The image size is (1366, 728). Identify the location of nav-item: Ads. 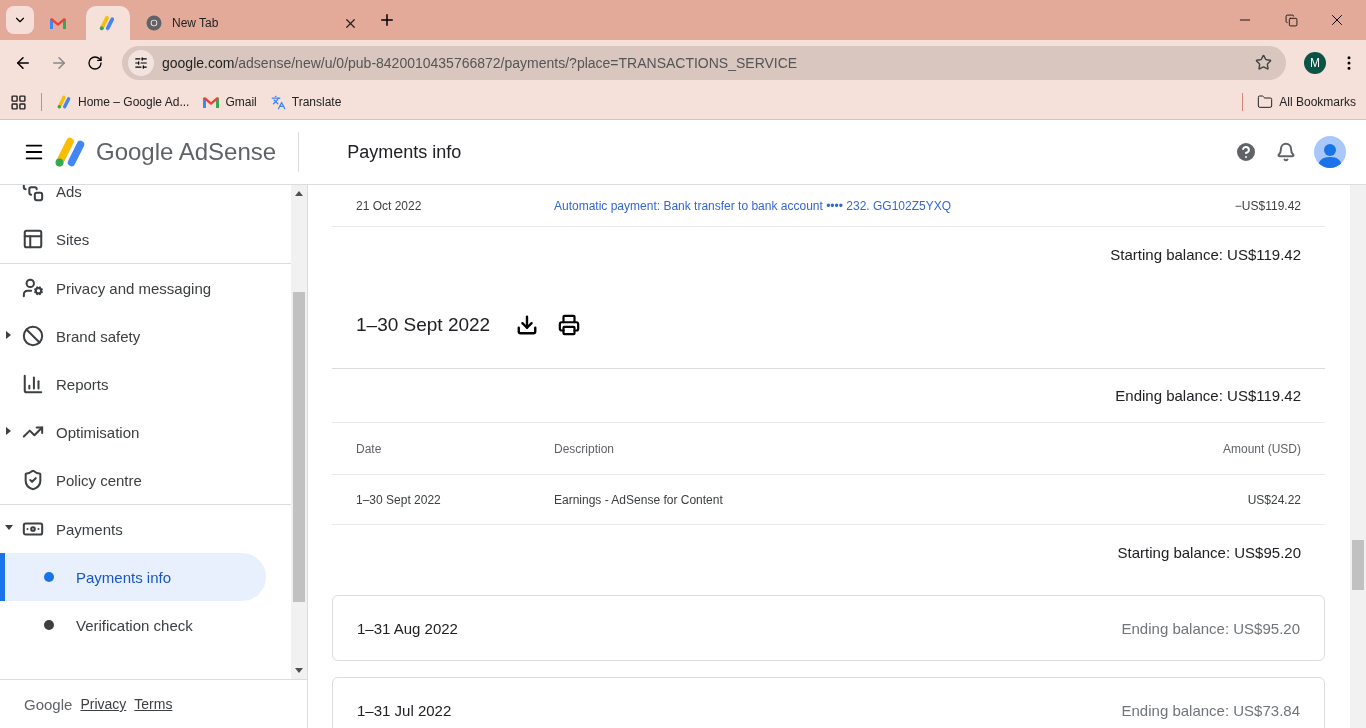
(145, 200).